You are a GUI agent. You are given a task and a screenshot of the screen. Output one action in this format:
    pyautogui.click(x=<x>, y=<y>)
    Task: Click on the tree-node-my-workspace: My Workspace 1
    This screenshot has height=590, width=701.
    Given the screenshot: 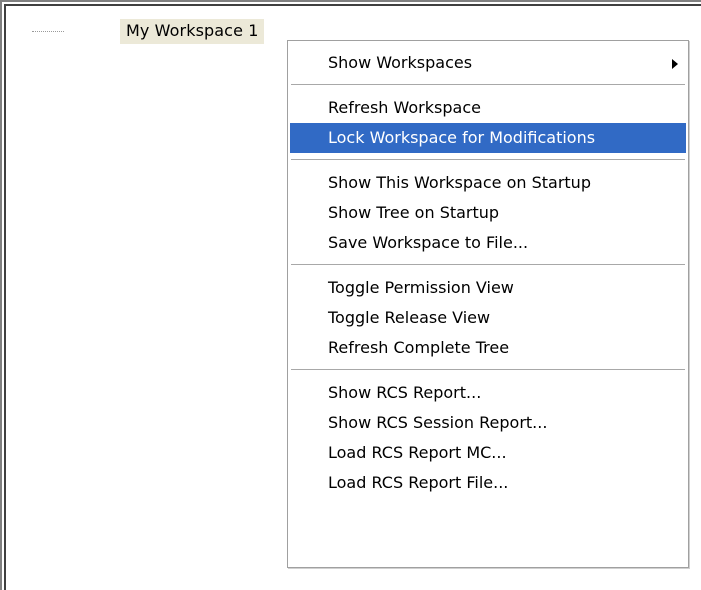 What is the action you would take?
    pyautogui.click(x=192, y=31)
    